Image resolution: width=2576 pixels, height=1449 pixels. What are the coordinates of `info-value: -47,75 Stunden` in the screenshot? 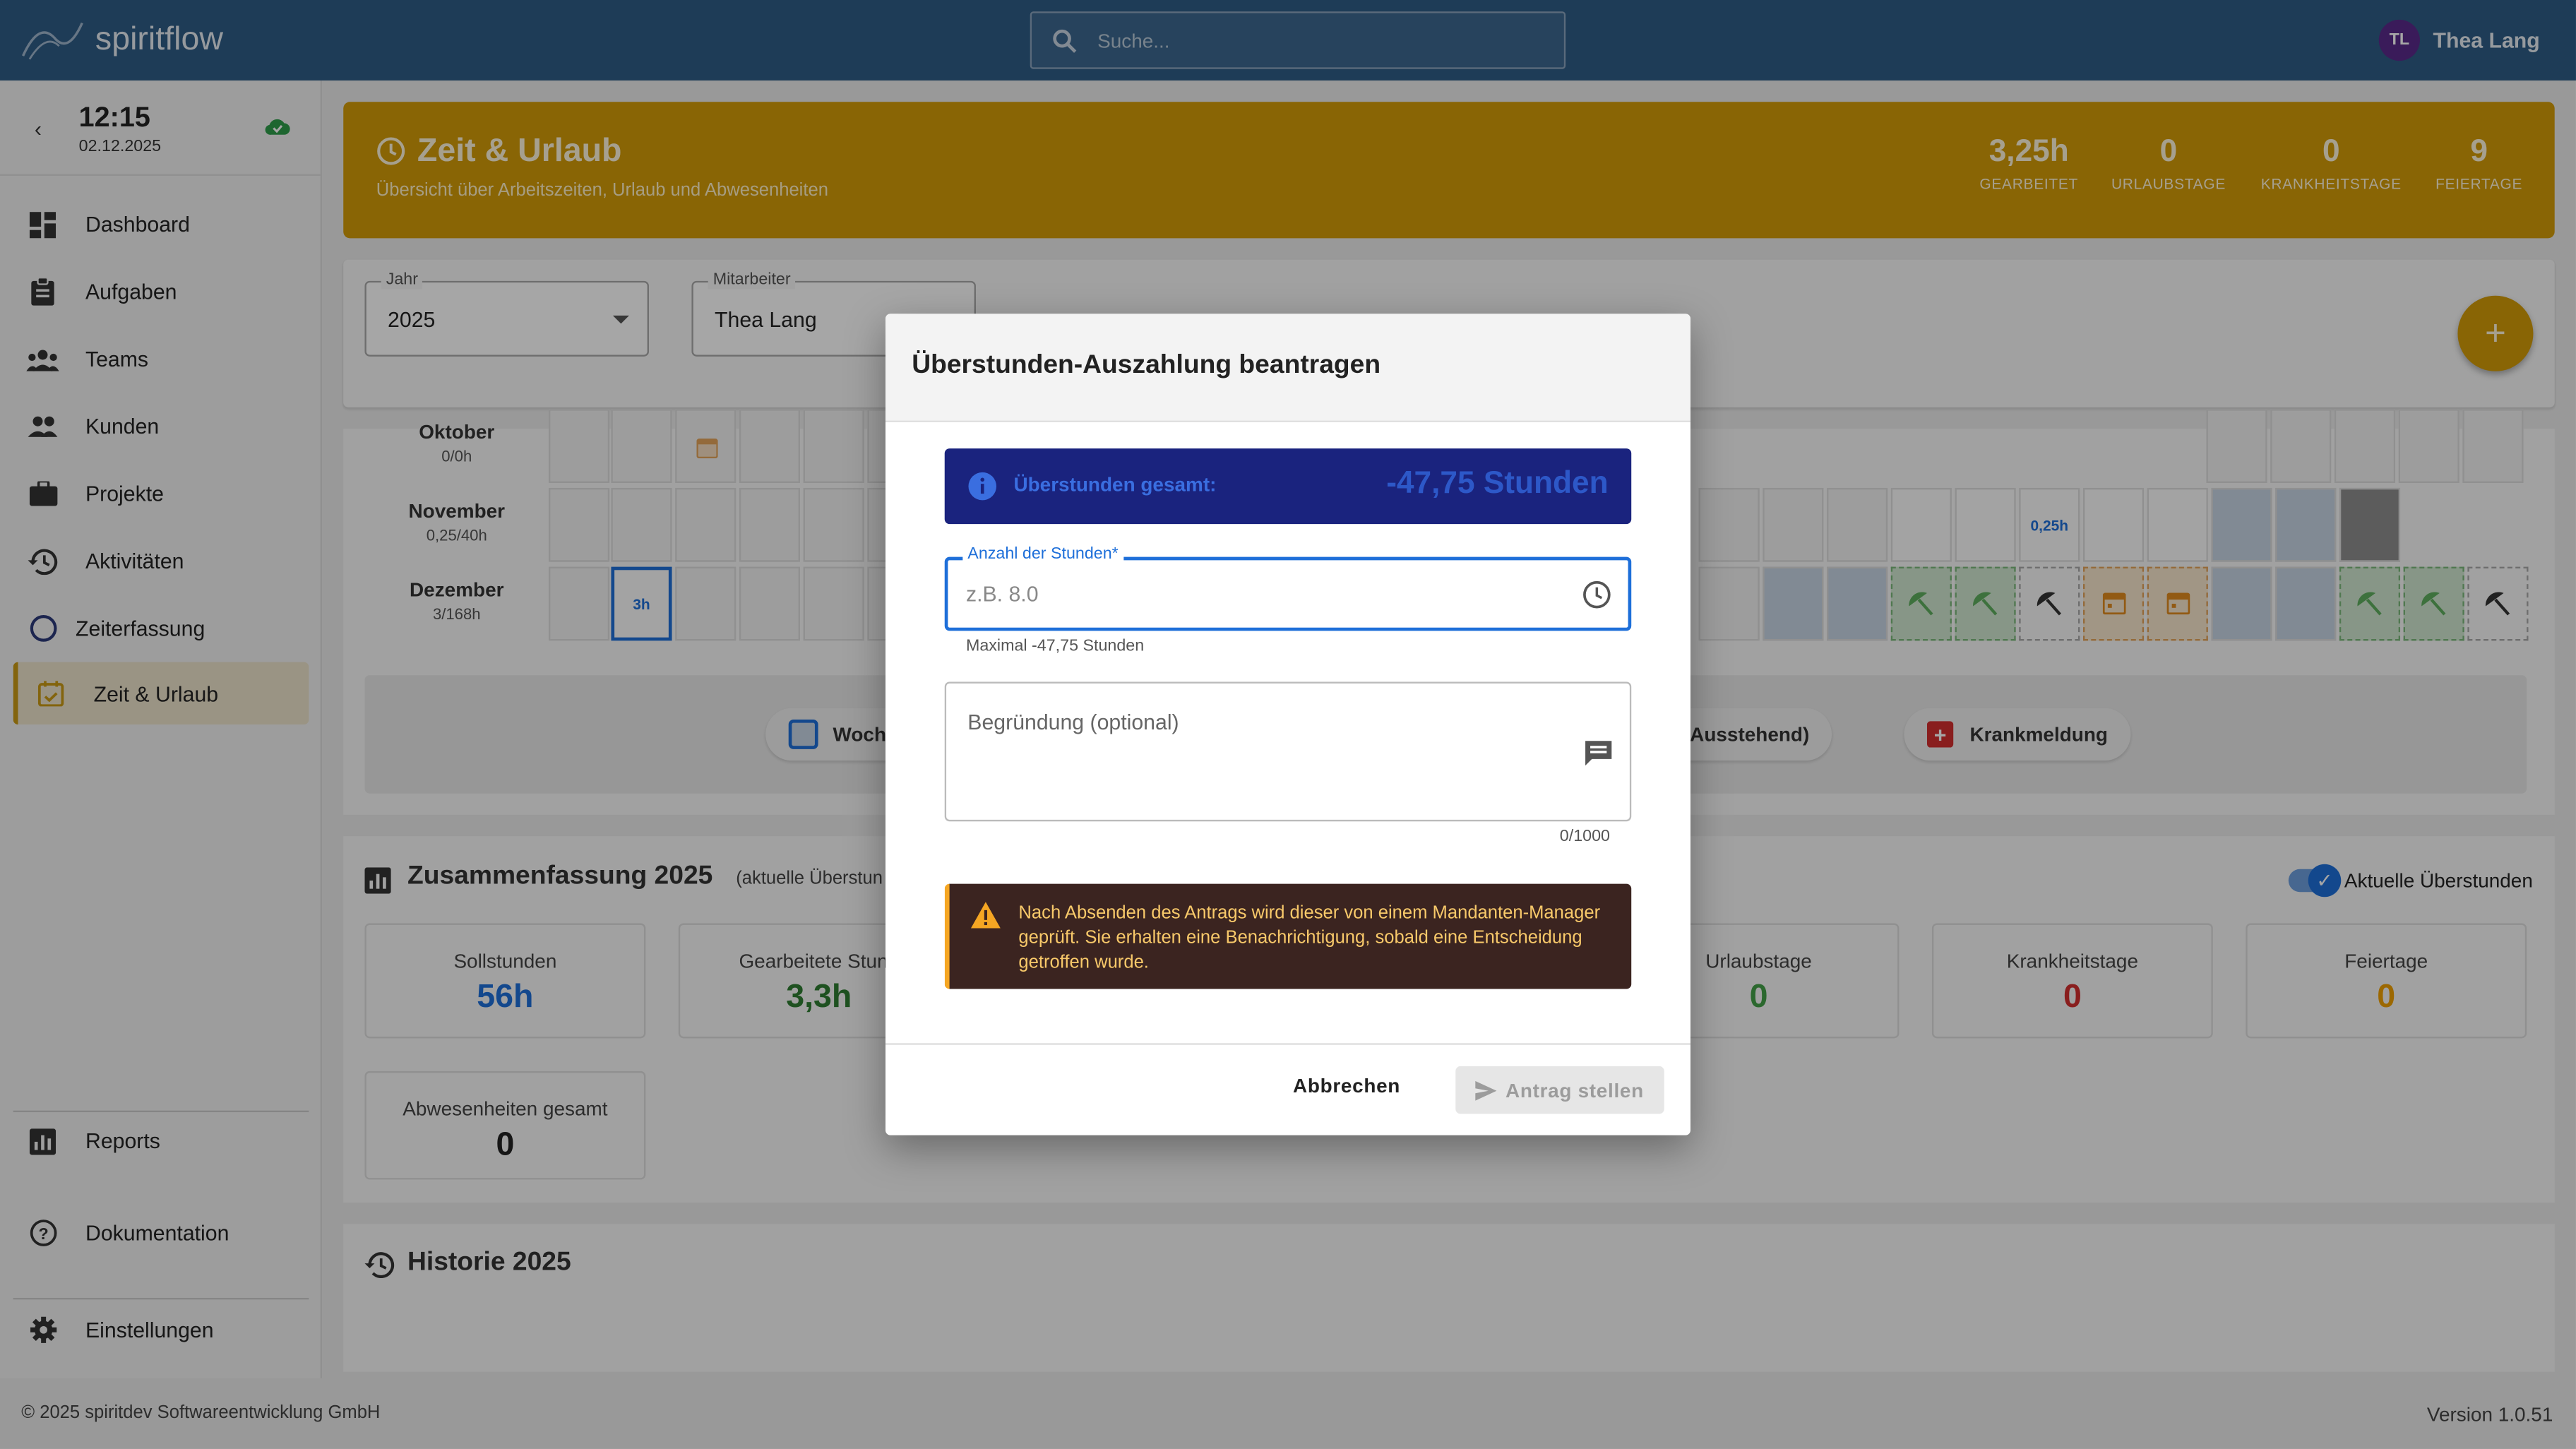 It's located at (1497, 483).